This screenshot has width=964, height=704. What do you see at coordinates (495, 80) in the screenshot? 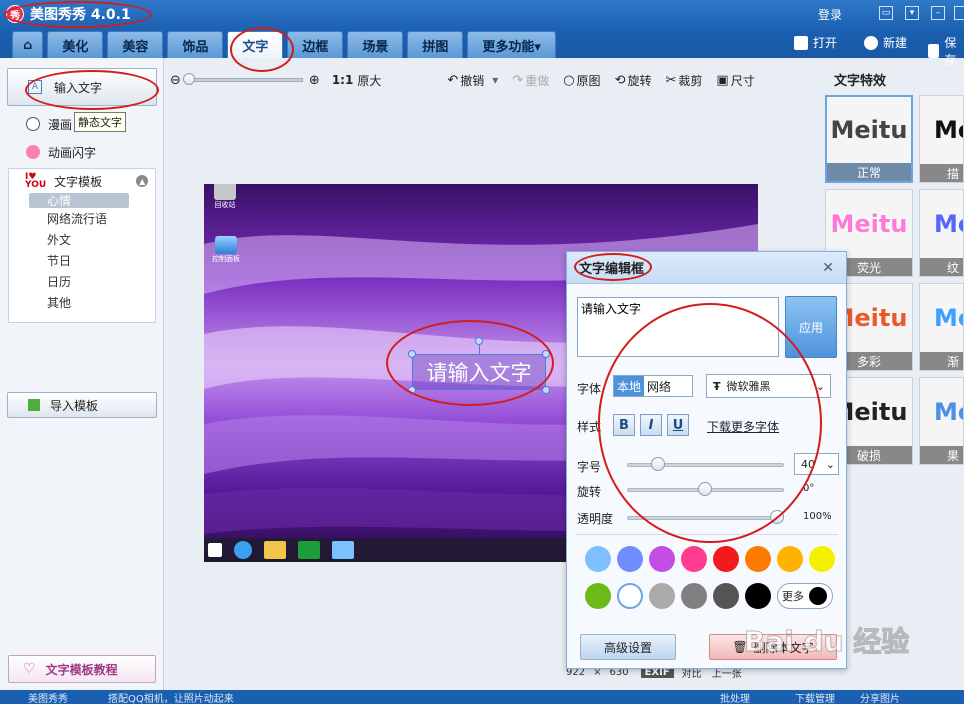
I see `undo-dropdown-icon: ▾` at bounding box center [495, 80].